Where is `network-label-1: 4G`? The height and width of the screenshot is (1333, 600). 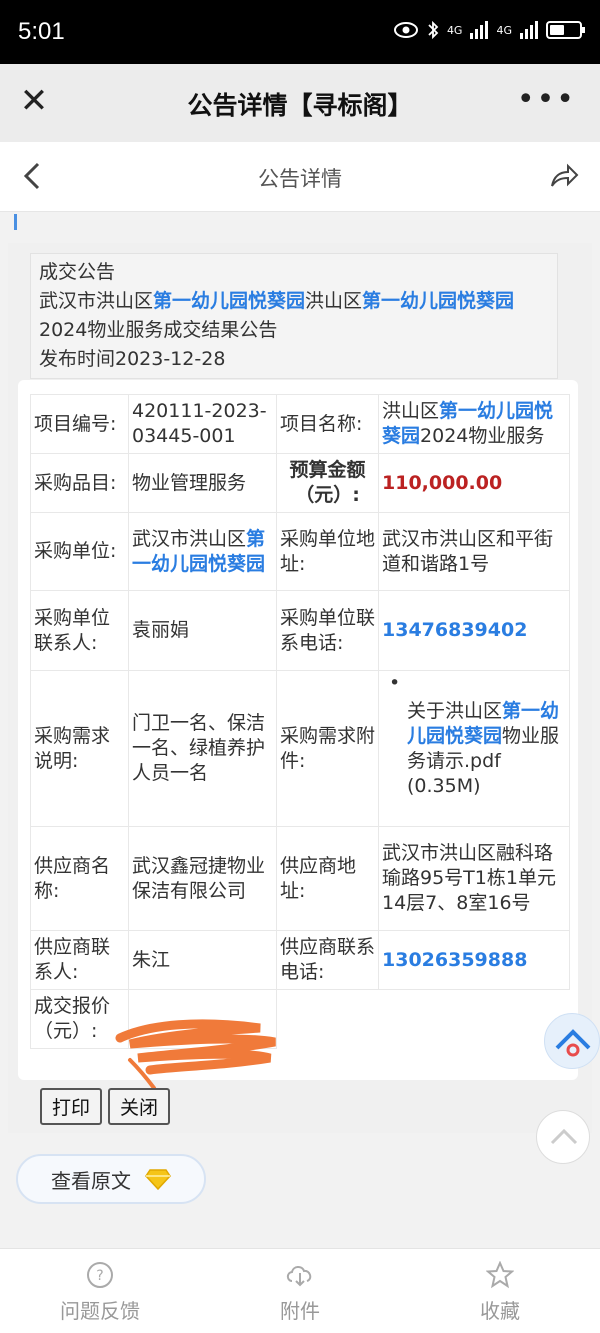
network-label-1: 4G is located at coordinates (454, 30).